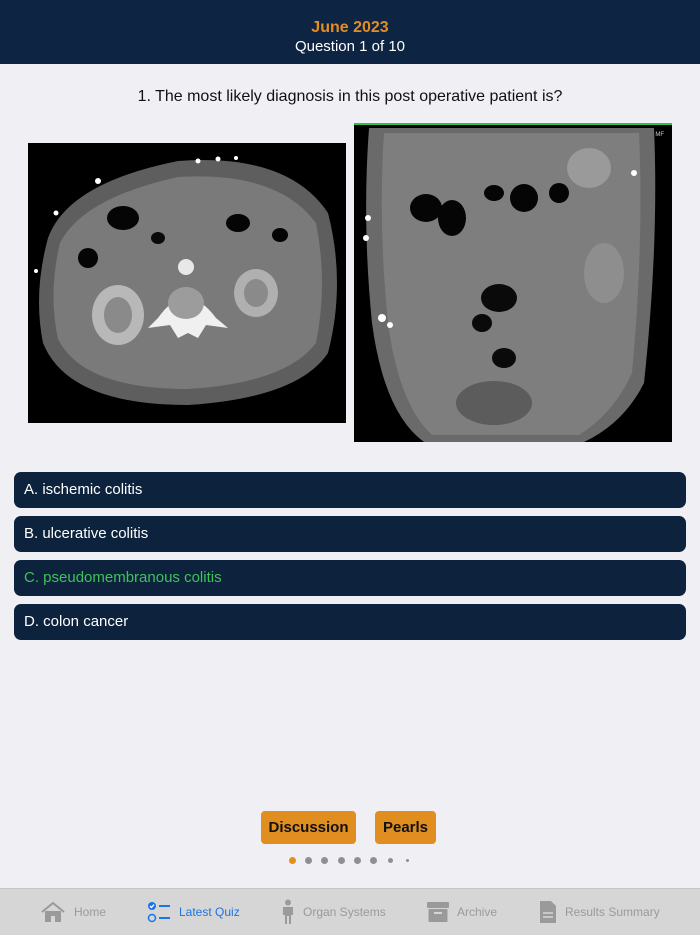  I want to click on home-icon, so click(53, 911).